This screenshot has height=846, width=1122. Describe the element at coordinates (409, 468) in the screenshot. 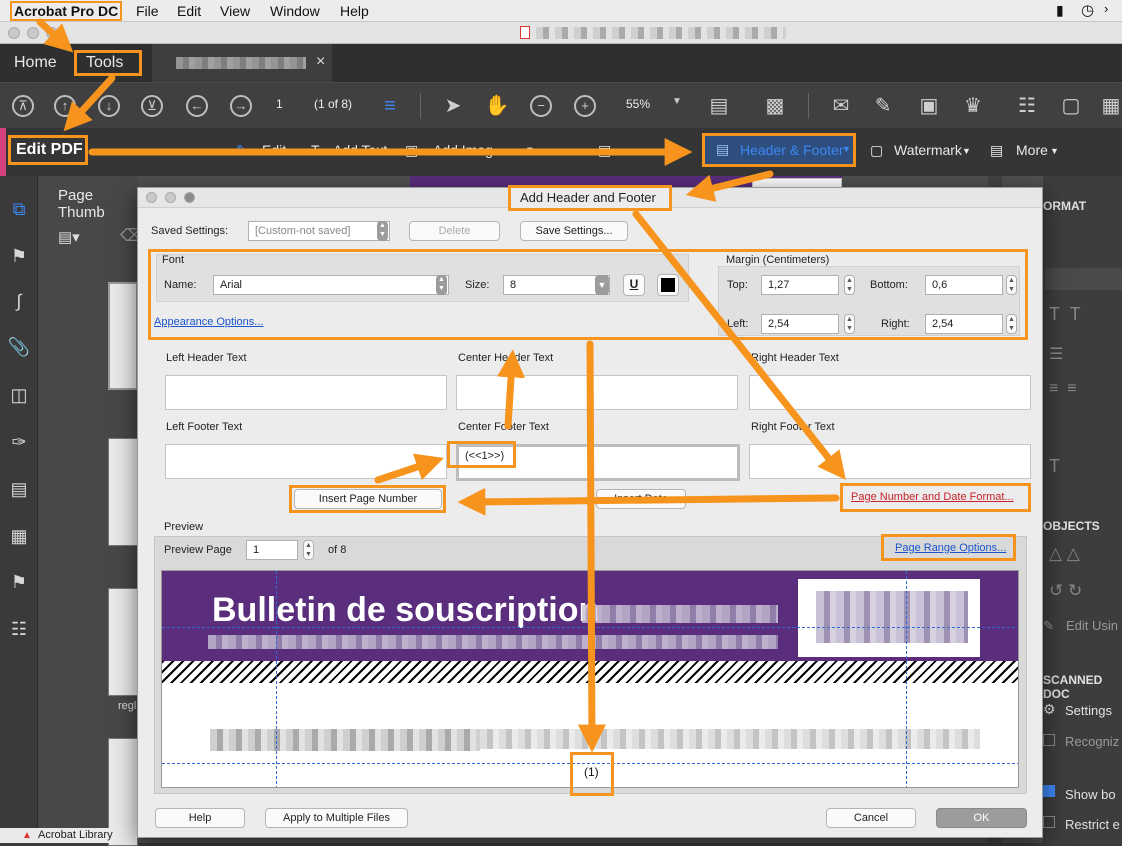

I see `arrow-insert-to-token` at that location.